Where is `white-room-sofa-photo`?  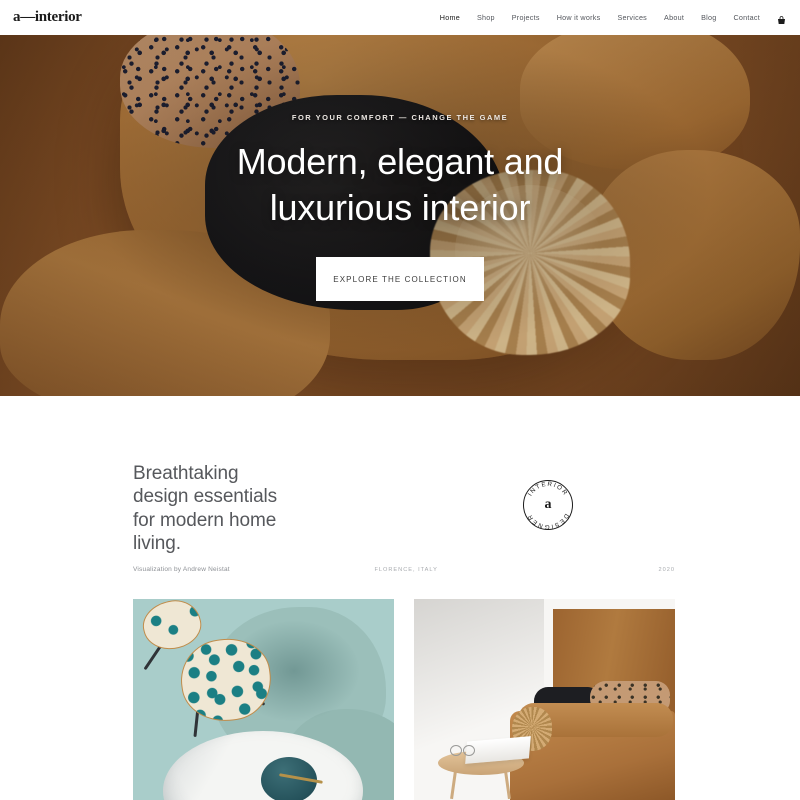
white-room-sofa-photo is located at coordinates (544, 699).